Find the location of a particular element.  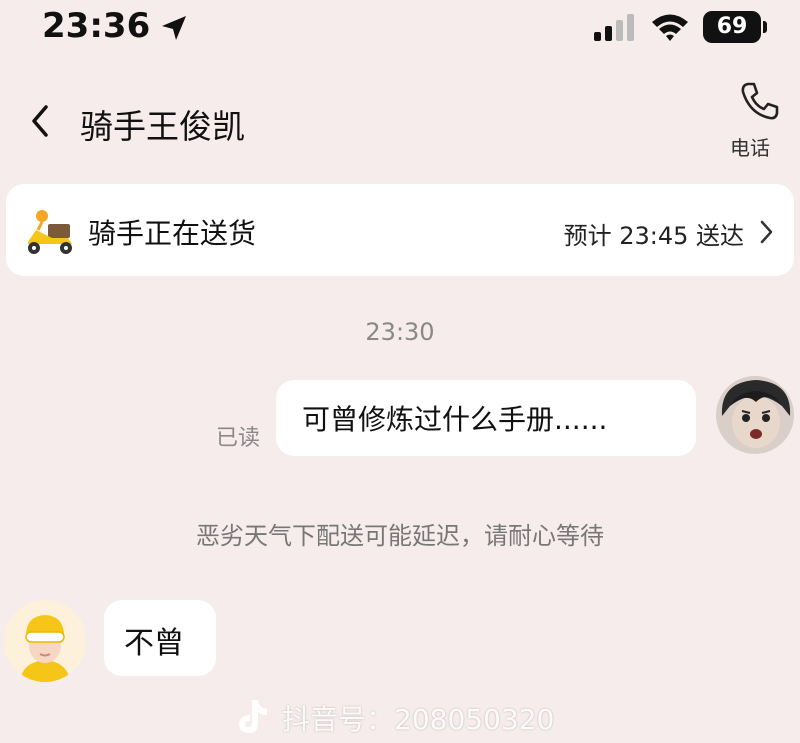

location-arrow-icon is located at coordinates (174, 28).